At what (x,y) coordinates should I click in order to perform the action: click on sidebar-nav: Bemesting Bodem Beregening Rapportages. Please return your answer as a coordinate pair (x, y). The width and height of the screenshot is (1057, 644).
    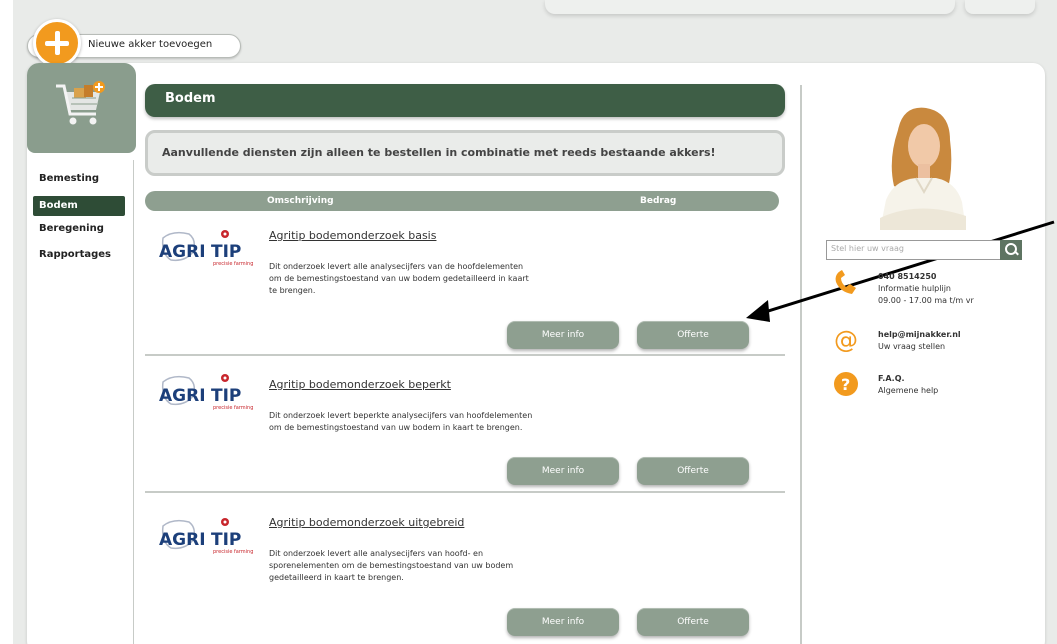
    Looking at the image, I should click on (83, 221).